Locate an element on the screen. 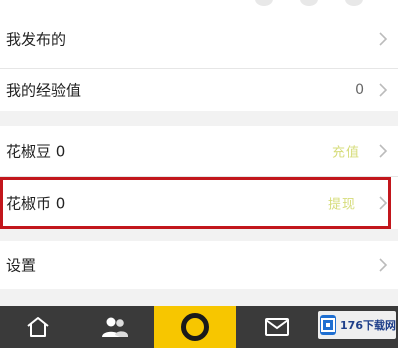 The width and height of the screenshot is (398, 348). menu-item-label: 设置 is located at coordinates (21, 265).